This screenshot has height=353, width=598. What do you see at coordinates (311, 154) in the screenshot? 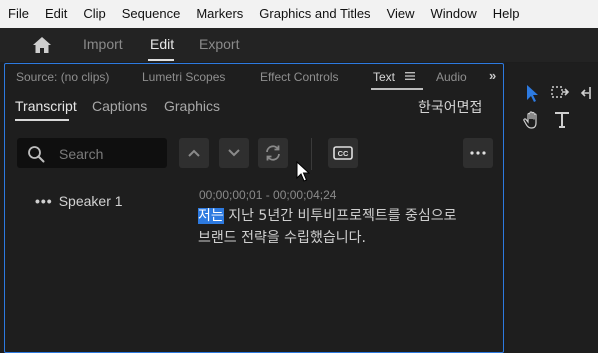
I see `toolbar-divider` at bounding box center [311, 154].